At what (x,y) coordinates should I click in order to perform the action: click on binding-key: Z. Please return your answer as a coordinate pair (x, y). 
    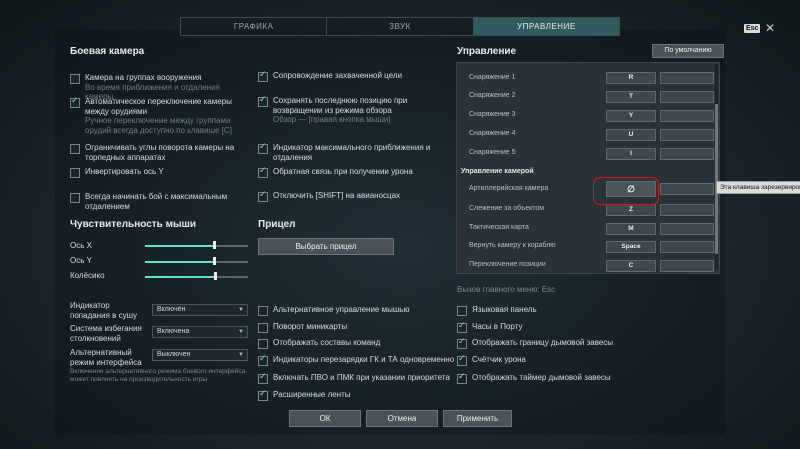
    Looking at the image, I should click on (631, 210).